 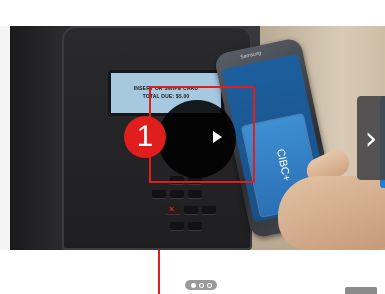 I want to click on phone-brand: Samsung, so click(x=250, y=55).